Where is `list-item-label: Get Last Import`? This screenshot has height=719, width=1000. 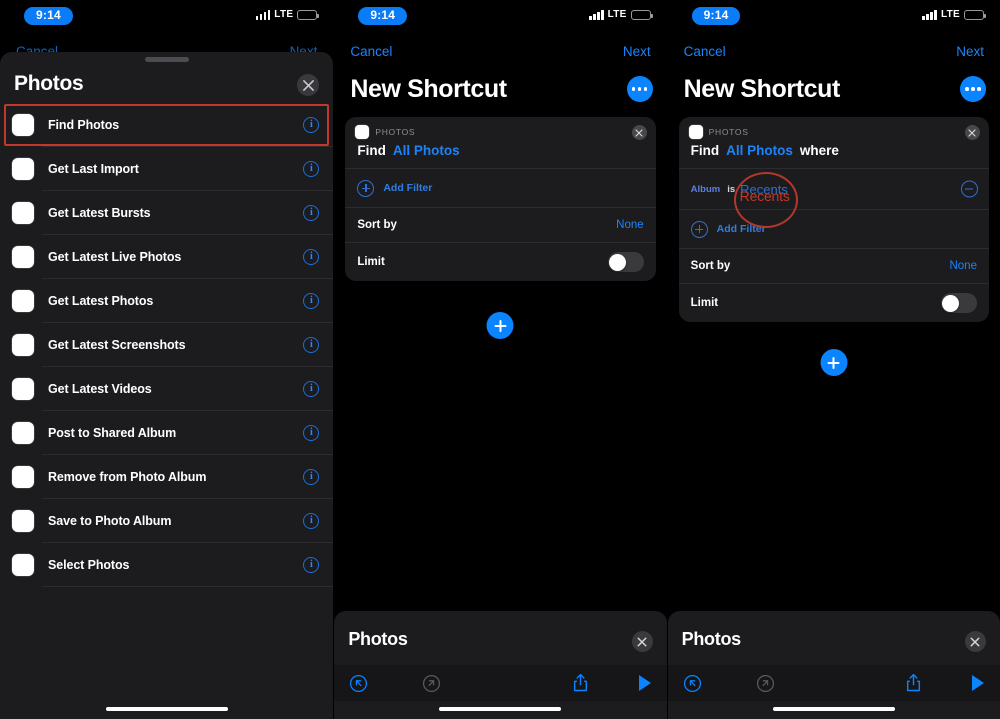 list-item-label: Get Last Import is located at coordinates (93, 169).